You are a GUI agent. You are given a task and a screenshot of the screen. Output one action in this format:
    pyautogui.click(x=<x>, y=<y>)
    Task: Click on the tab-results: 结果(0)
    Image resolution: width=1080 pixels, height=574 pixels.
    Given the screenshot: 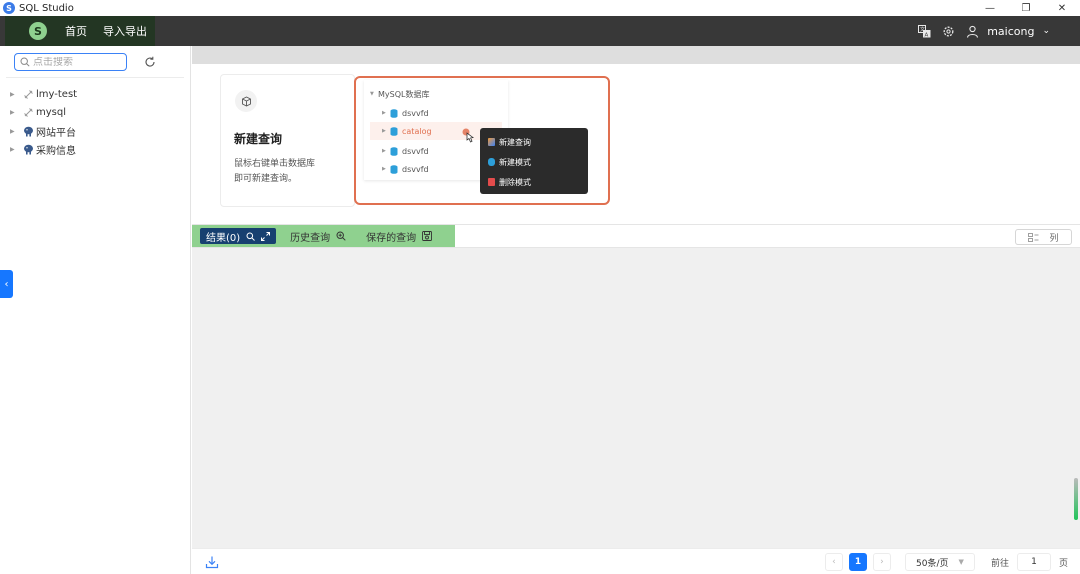 What is the action you would take?
    pyautogui.click(x=238, y=236)
    